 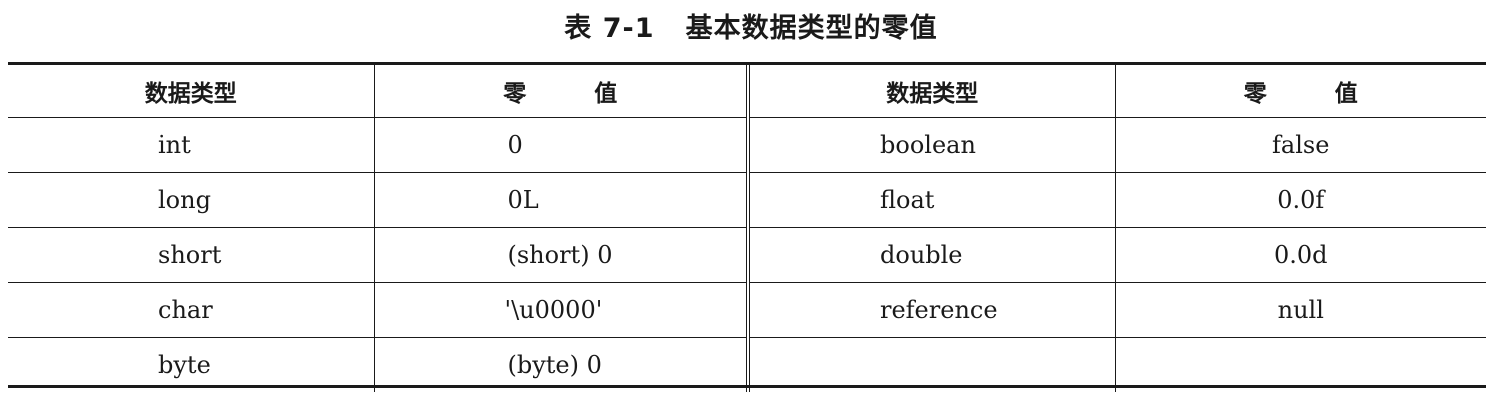 I want to click on cell-left-type: int, so click(x=191, y=145).